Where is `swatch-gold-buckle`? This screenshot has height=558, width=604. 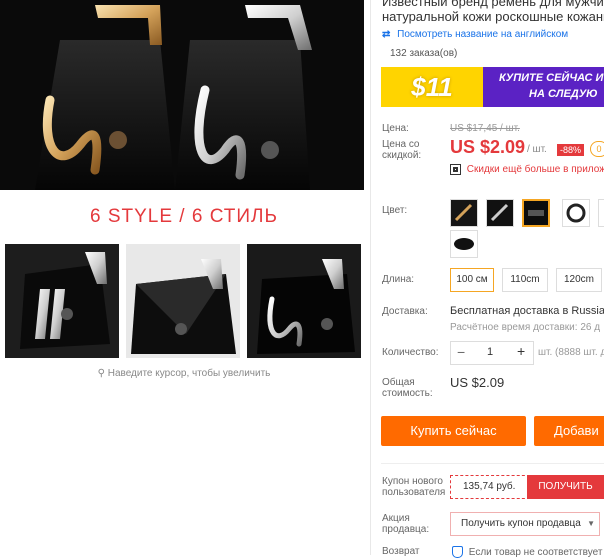
swatch-gold-buckle is located at coordinates (464, 213).